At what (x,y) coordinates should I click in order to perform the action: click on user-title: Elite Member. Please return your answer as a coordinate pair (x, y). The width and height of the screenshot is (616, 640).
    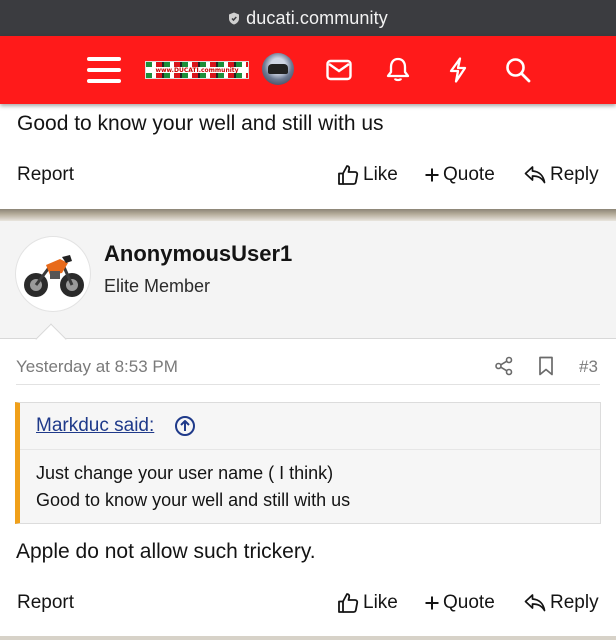
    Looking at the image, I should click on (157, 286).